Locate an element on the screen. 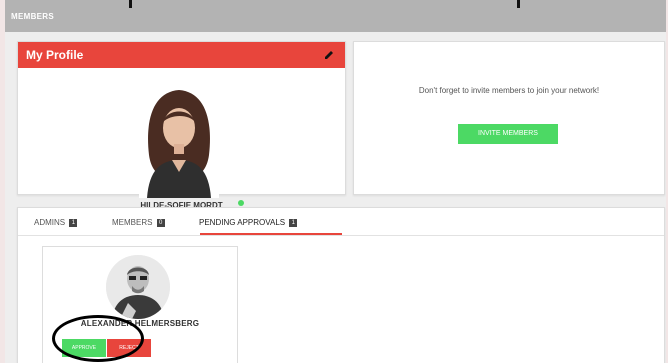 The image size is (668, 363). tab-members: MEMBERS 0 is located at coordinates (138, 226).